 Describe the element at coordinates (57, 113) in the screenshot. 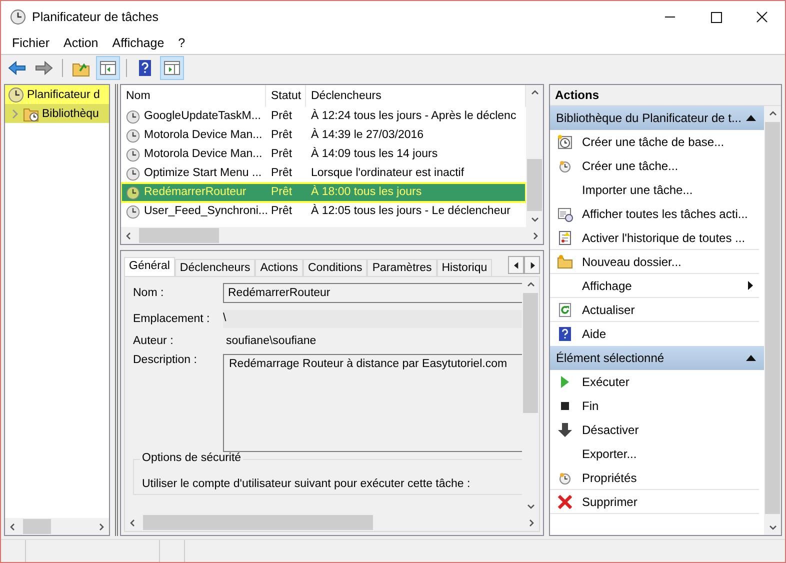

I see `tree-item: Bibliothèqu` at that location.